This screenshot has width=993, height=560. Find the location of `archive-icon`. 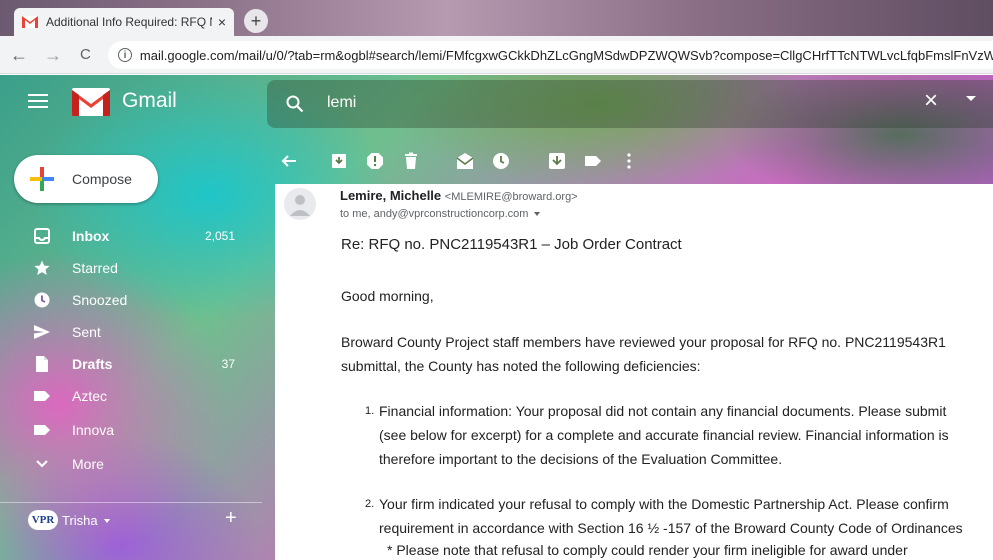

archive-icon is located at coordinates (339, 161).